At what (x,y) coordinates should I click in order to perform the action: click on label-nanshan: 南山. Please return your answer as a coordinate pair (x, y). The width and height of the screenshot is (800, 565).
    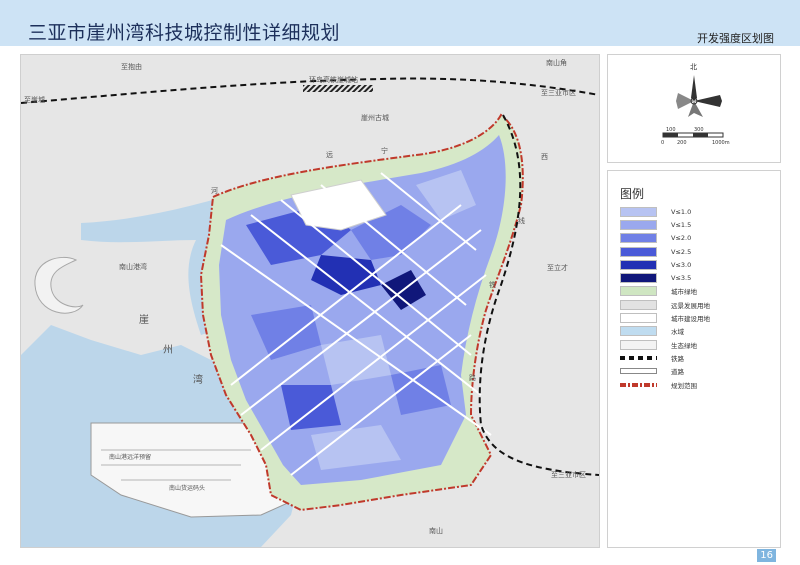
    Looking at the image, I should click on (436, 530).